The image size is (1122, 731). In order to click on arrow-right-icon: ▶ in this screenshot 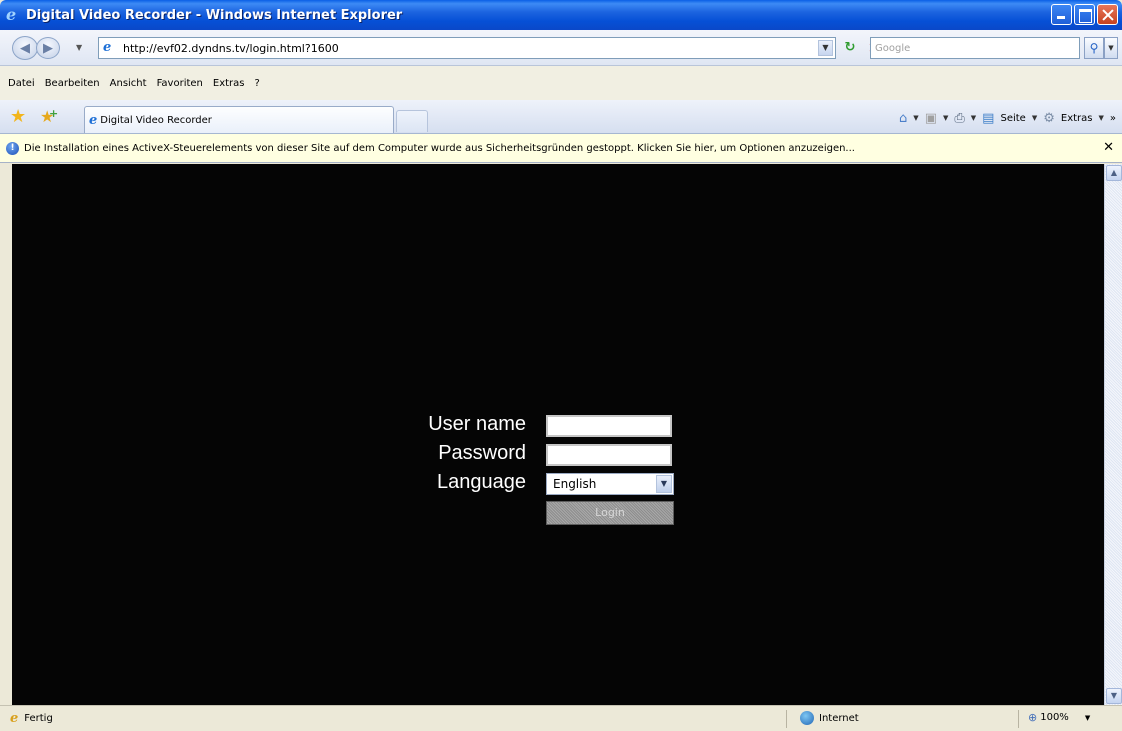, I will do `click(48, 48)`.